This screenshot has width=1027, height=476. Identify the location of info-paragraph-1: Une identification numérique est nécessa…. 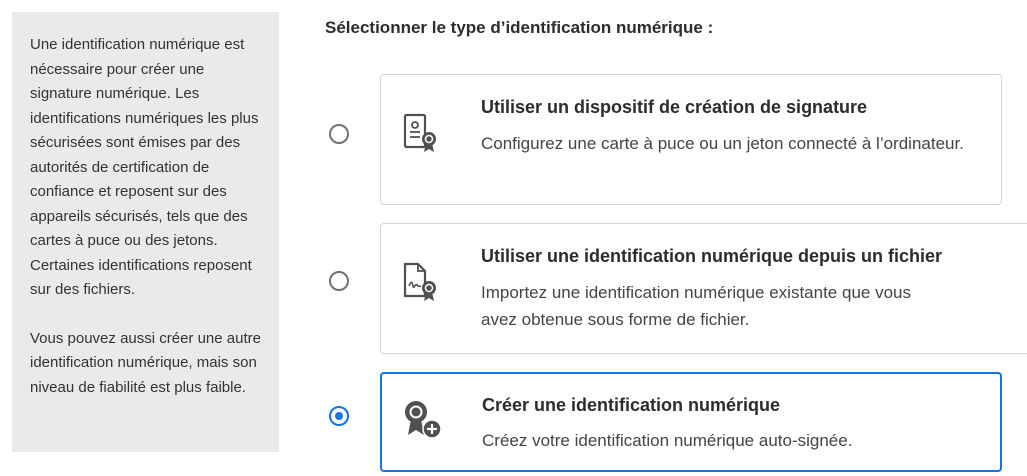
(144, 167).